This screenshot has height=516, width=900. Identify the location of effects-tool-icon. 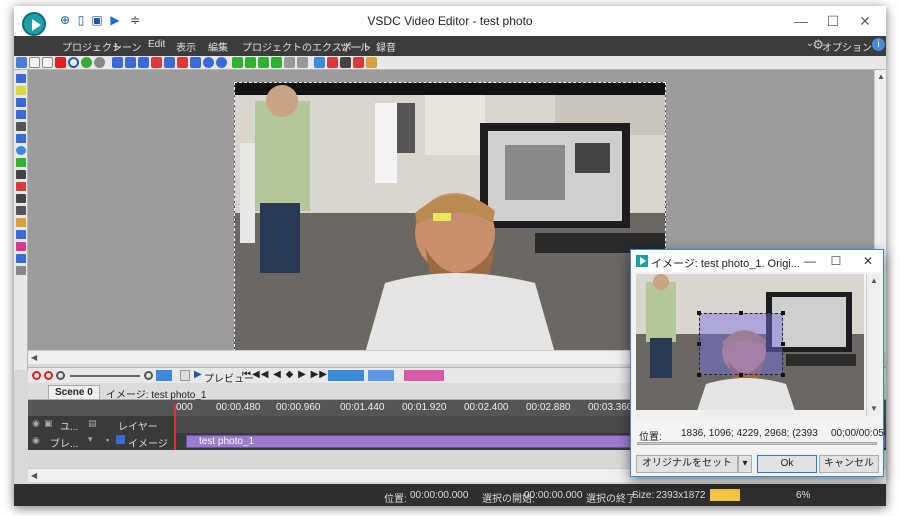
(21, 246).